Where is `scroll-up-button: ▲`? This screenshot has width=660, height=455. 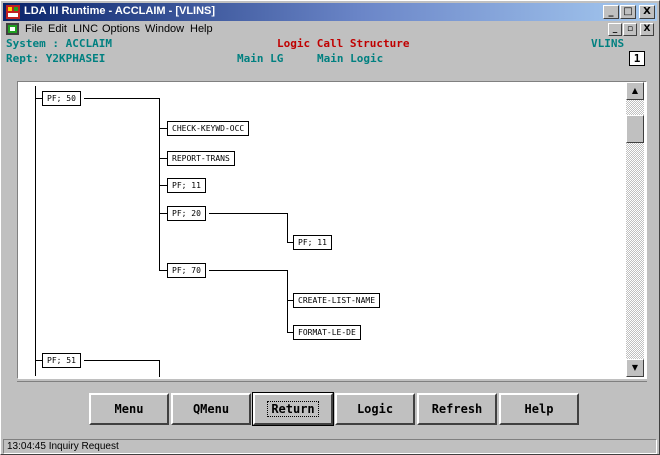 scroll-up-button: ▲ is located at coordinates (635, 91).